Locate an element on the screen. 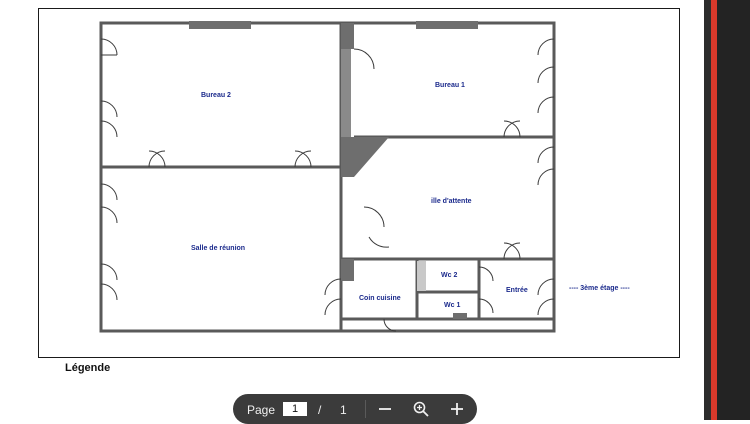  total-pages: 1 is located at coordinates (343, 410).